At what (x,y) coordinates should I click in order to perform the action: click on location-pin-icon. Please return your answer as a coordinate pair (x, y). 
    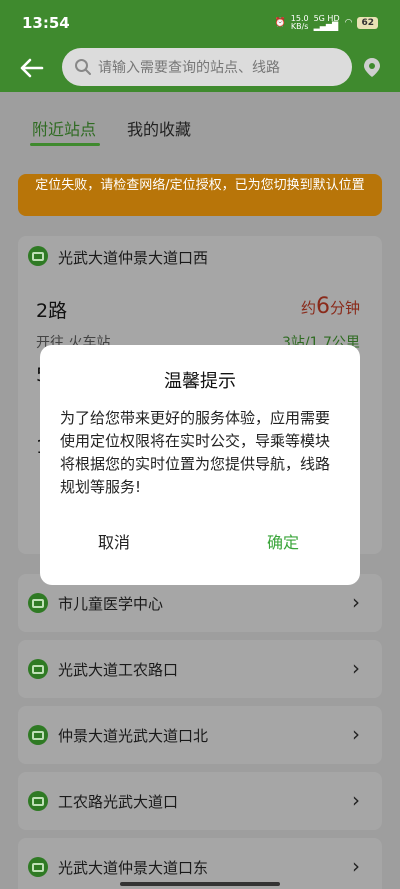
    Looking at the image, I should click on (372, 67).